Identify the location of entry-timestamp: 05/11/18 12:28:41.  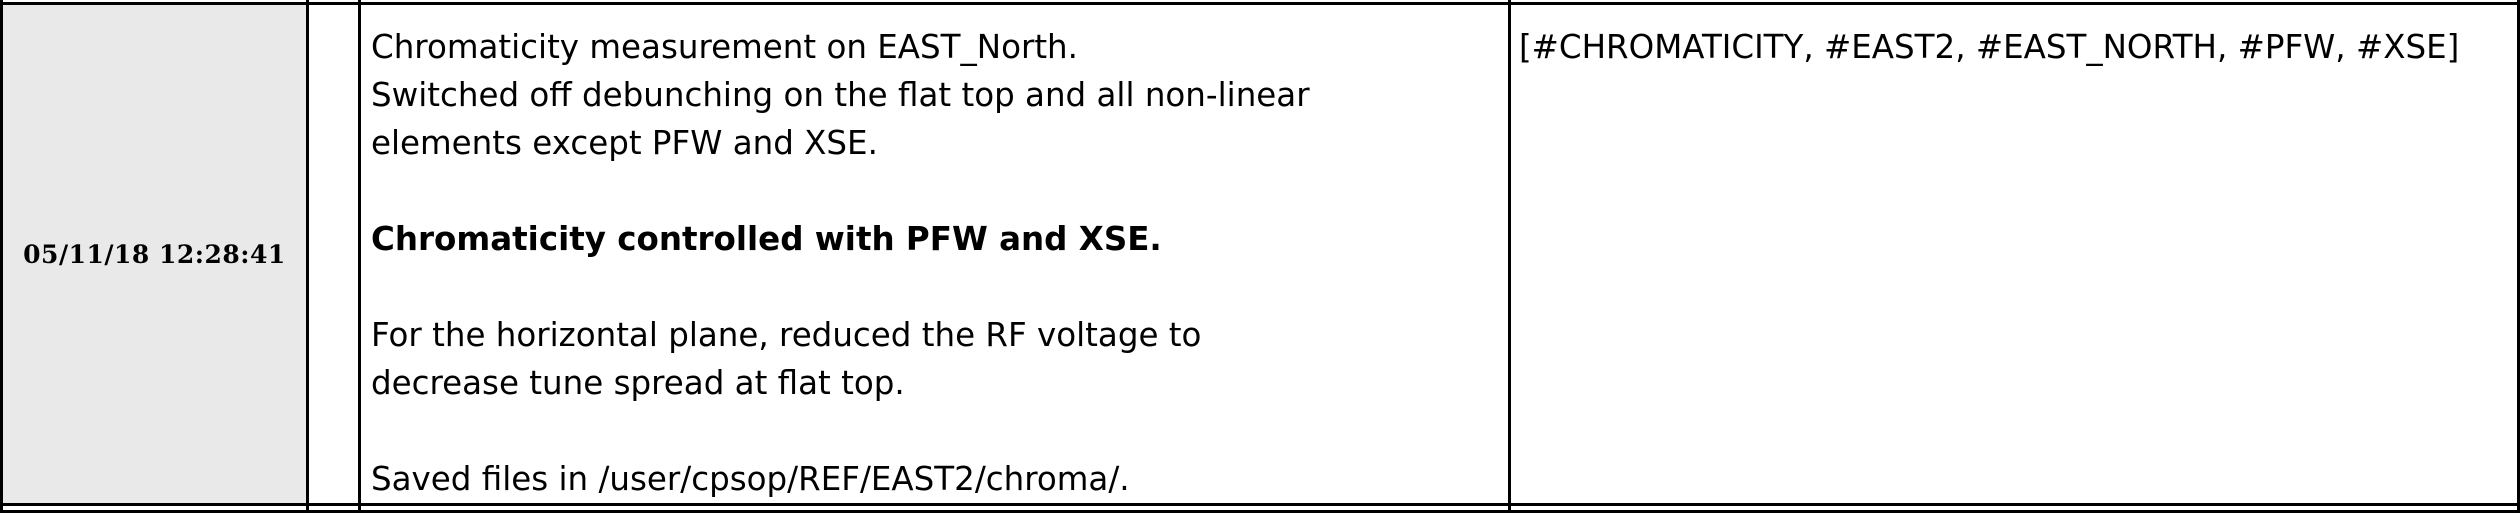
(154, 254).